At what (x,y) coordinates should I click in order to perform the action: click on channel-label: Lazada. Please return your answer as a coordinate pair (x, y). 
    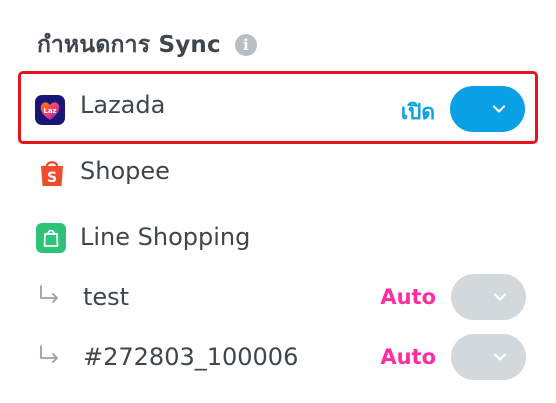
    Looking at the image, I should click on (123, 105).